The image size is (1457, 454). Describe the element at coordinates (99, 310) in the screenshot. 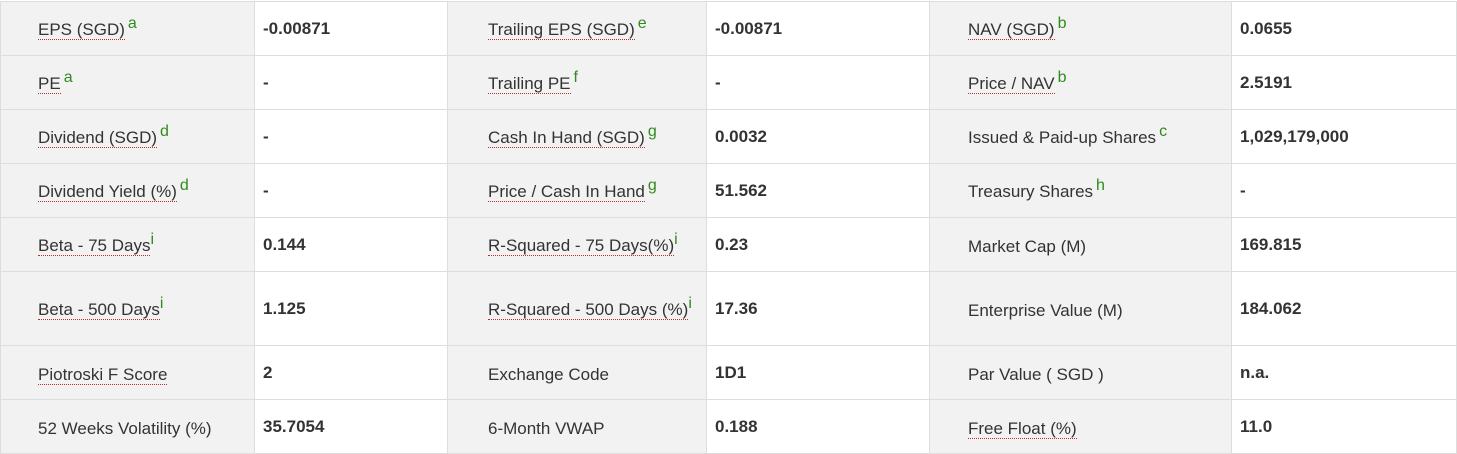

I see `metric-label-text: Beta - 500 Days` at that location.